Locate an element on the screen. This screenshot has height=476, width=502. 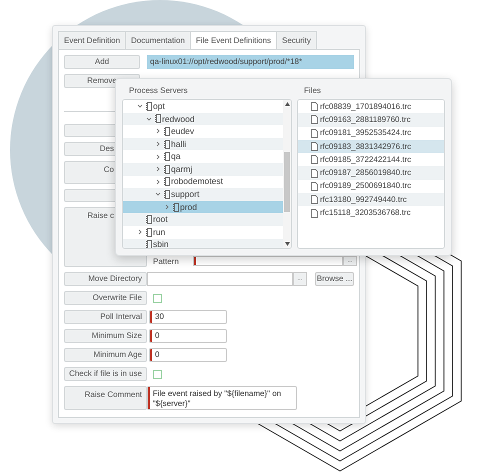
file-item: rfc09183_3831342976.trc is located at coordinates (371, 147).